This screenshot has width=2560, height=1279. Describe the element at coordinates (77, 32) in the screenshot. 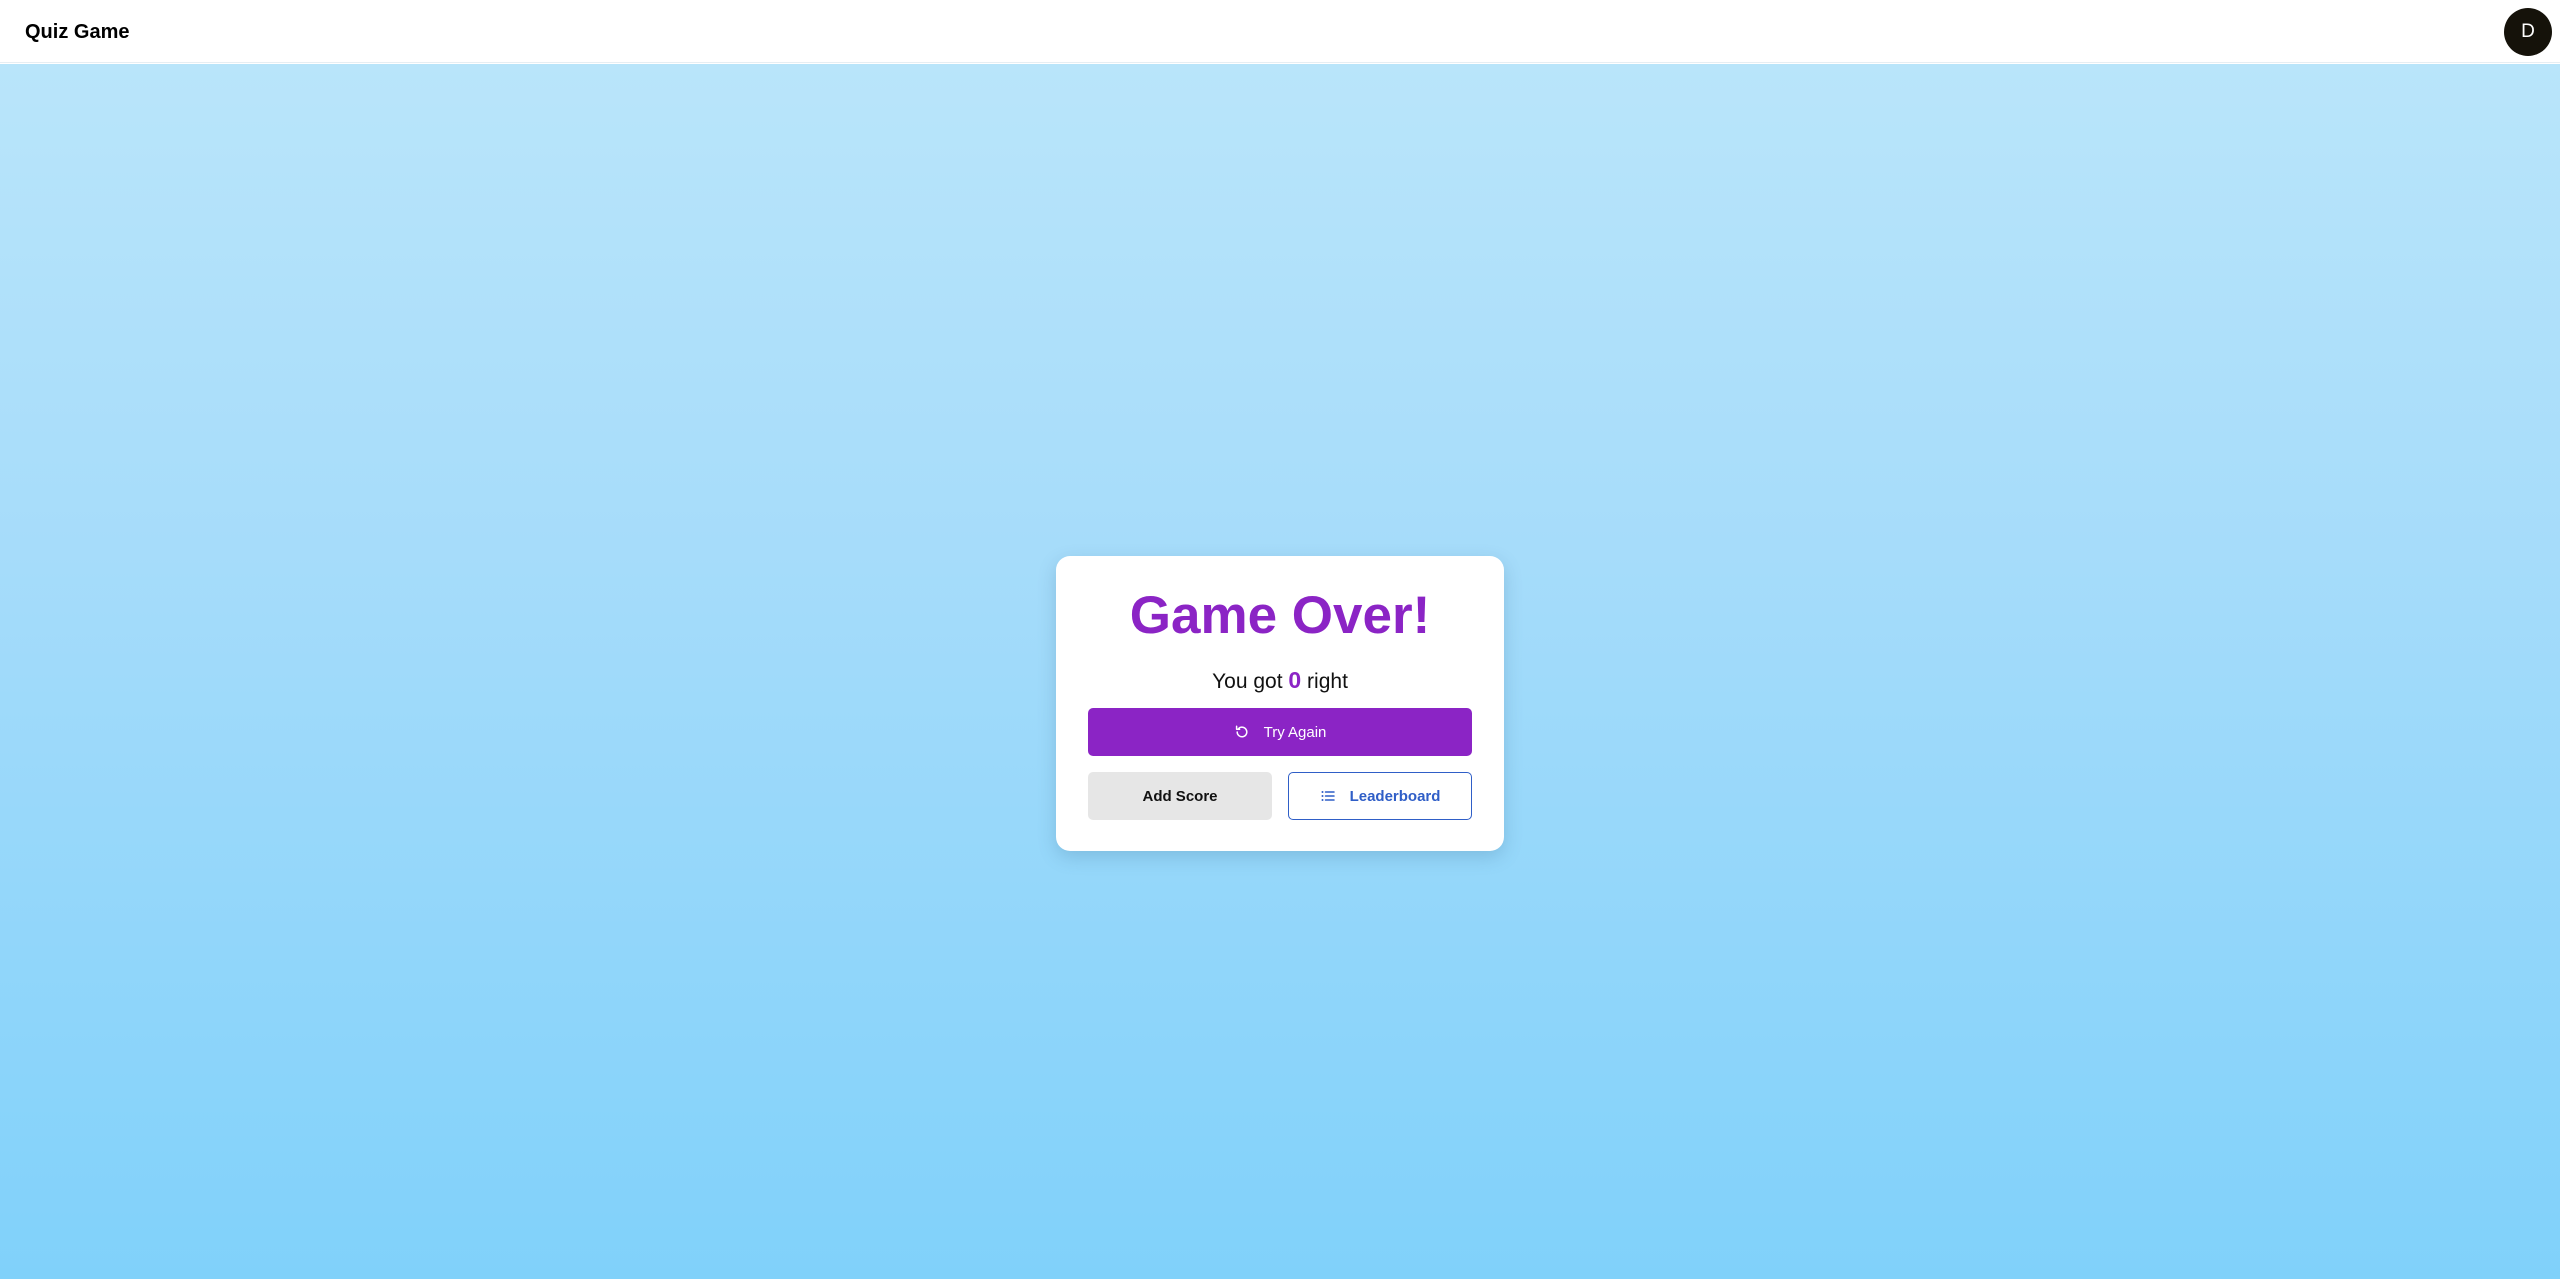

I see `app-title: Quiz Game` at that location.